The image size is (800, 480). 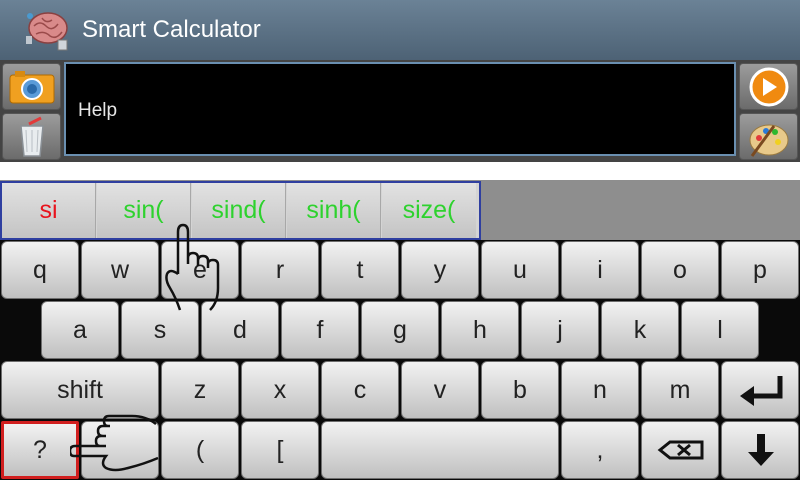 I want to click on key-blank, so click(x=120, y=450).